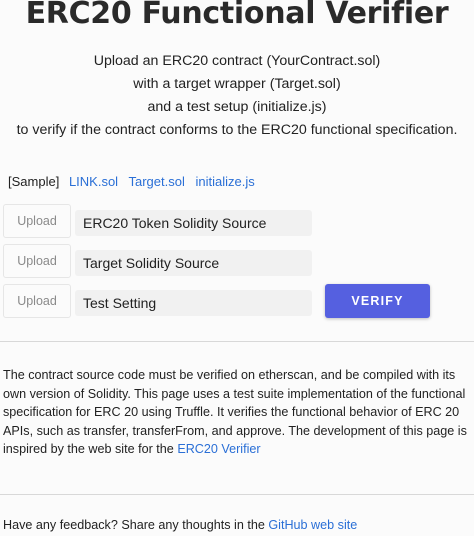  What do you see at coordinates (312, 525) in the screenshot?
I see `github-link: GitHub web site` at bounding box center [312, 525].